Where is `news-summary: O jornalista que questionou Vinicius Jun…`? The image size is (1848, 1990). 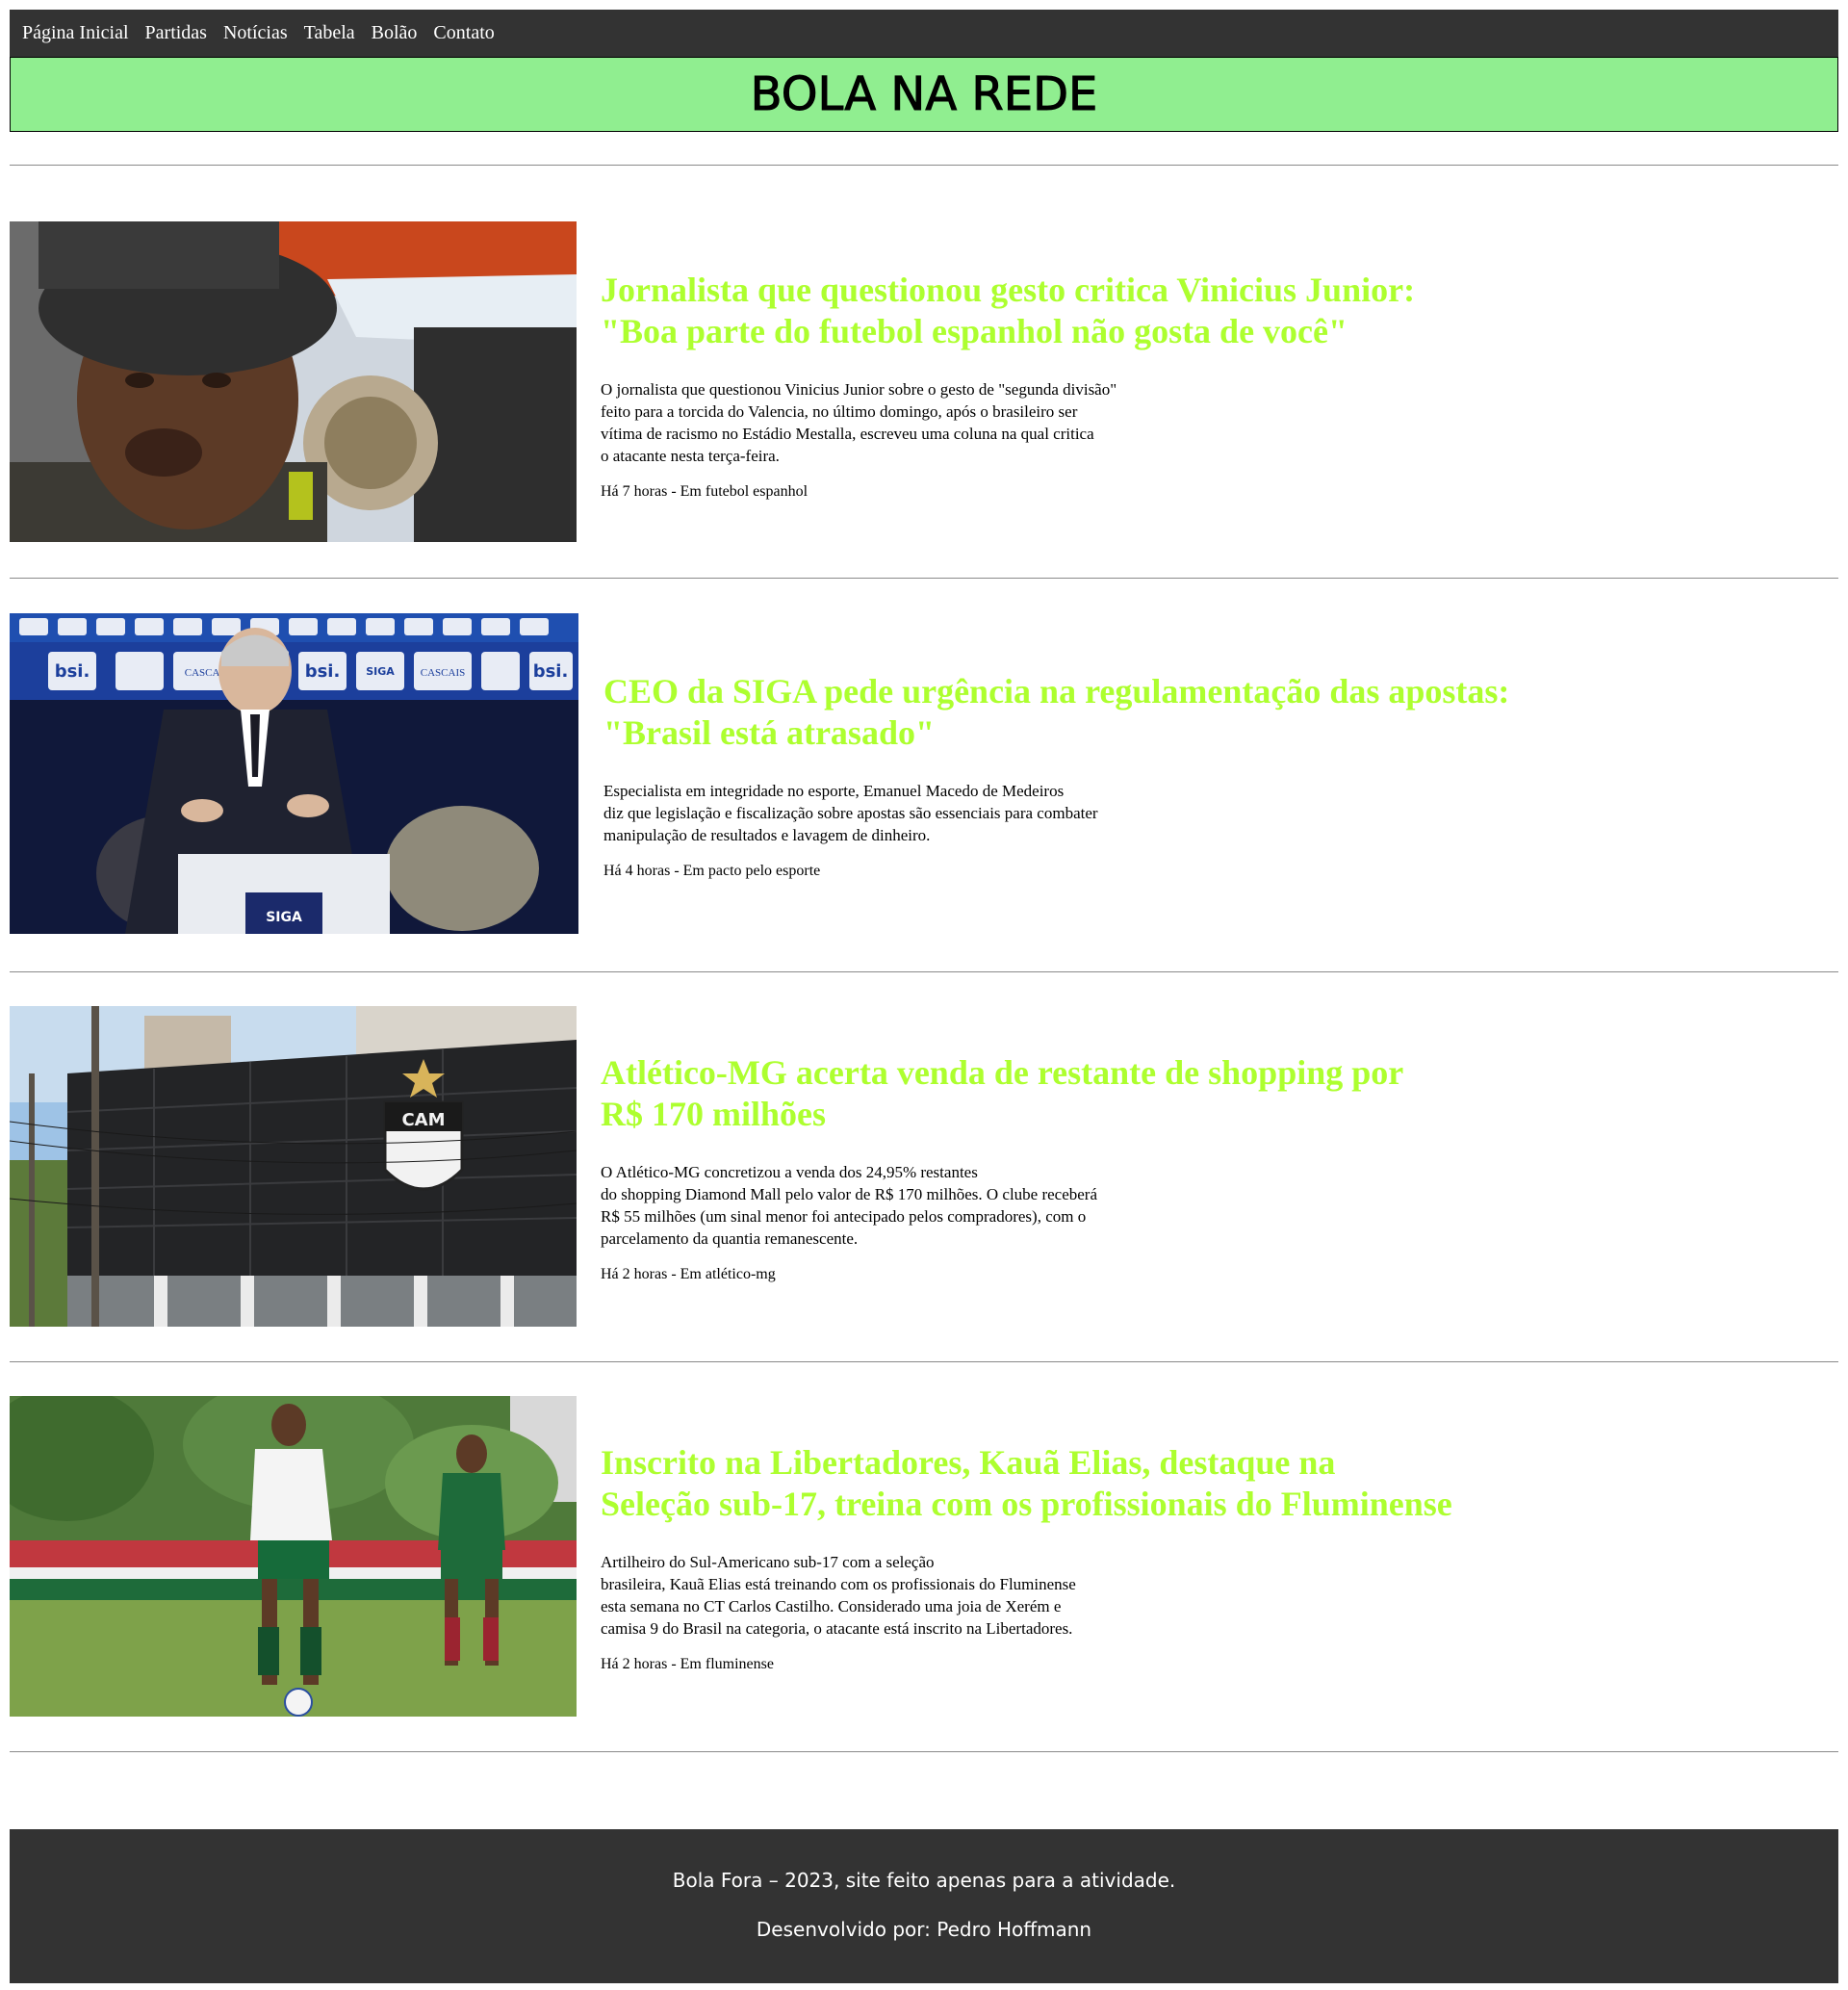
news-summary: O jornalista que questionou Vinicius Jun… is located at coordinates (859, 422).